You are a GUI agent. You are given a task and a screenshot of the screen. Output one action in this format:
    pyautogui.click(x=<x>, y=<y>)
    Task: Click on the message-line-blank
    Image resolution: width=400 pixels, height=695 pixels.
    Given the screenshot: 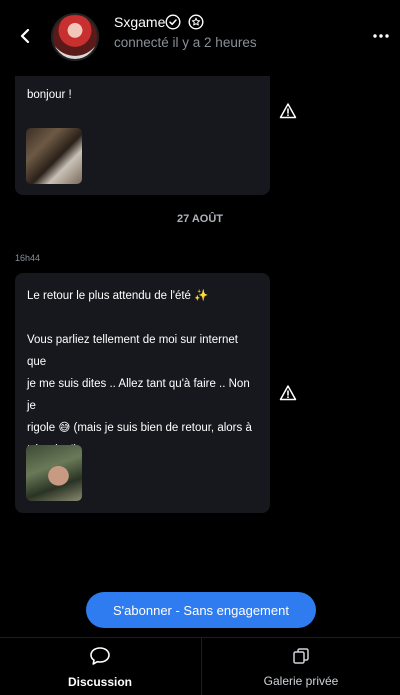 What is the action you would take?
    pyautogui.click(x=143, y=318)
    